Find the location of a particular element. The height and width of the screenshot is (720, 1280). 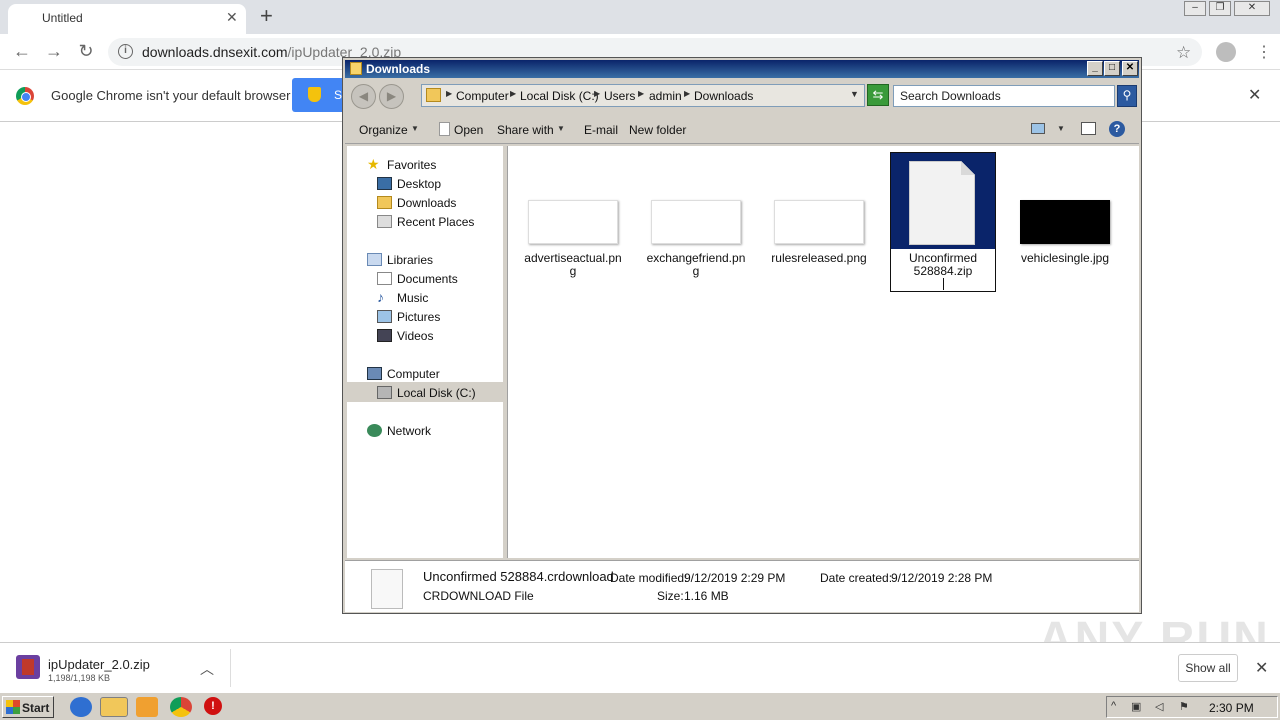

nav-network: Network is located at coordinates (409, 431).